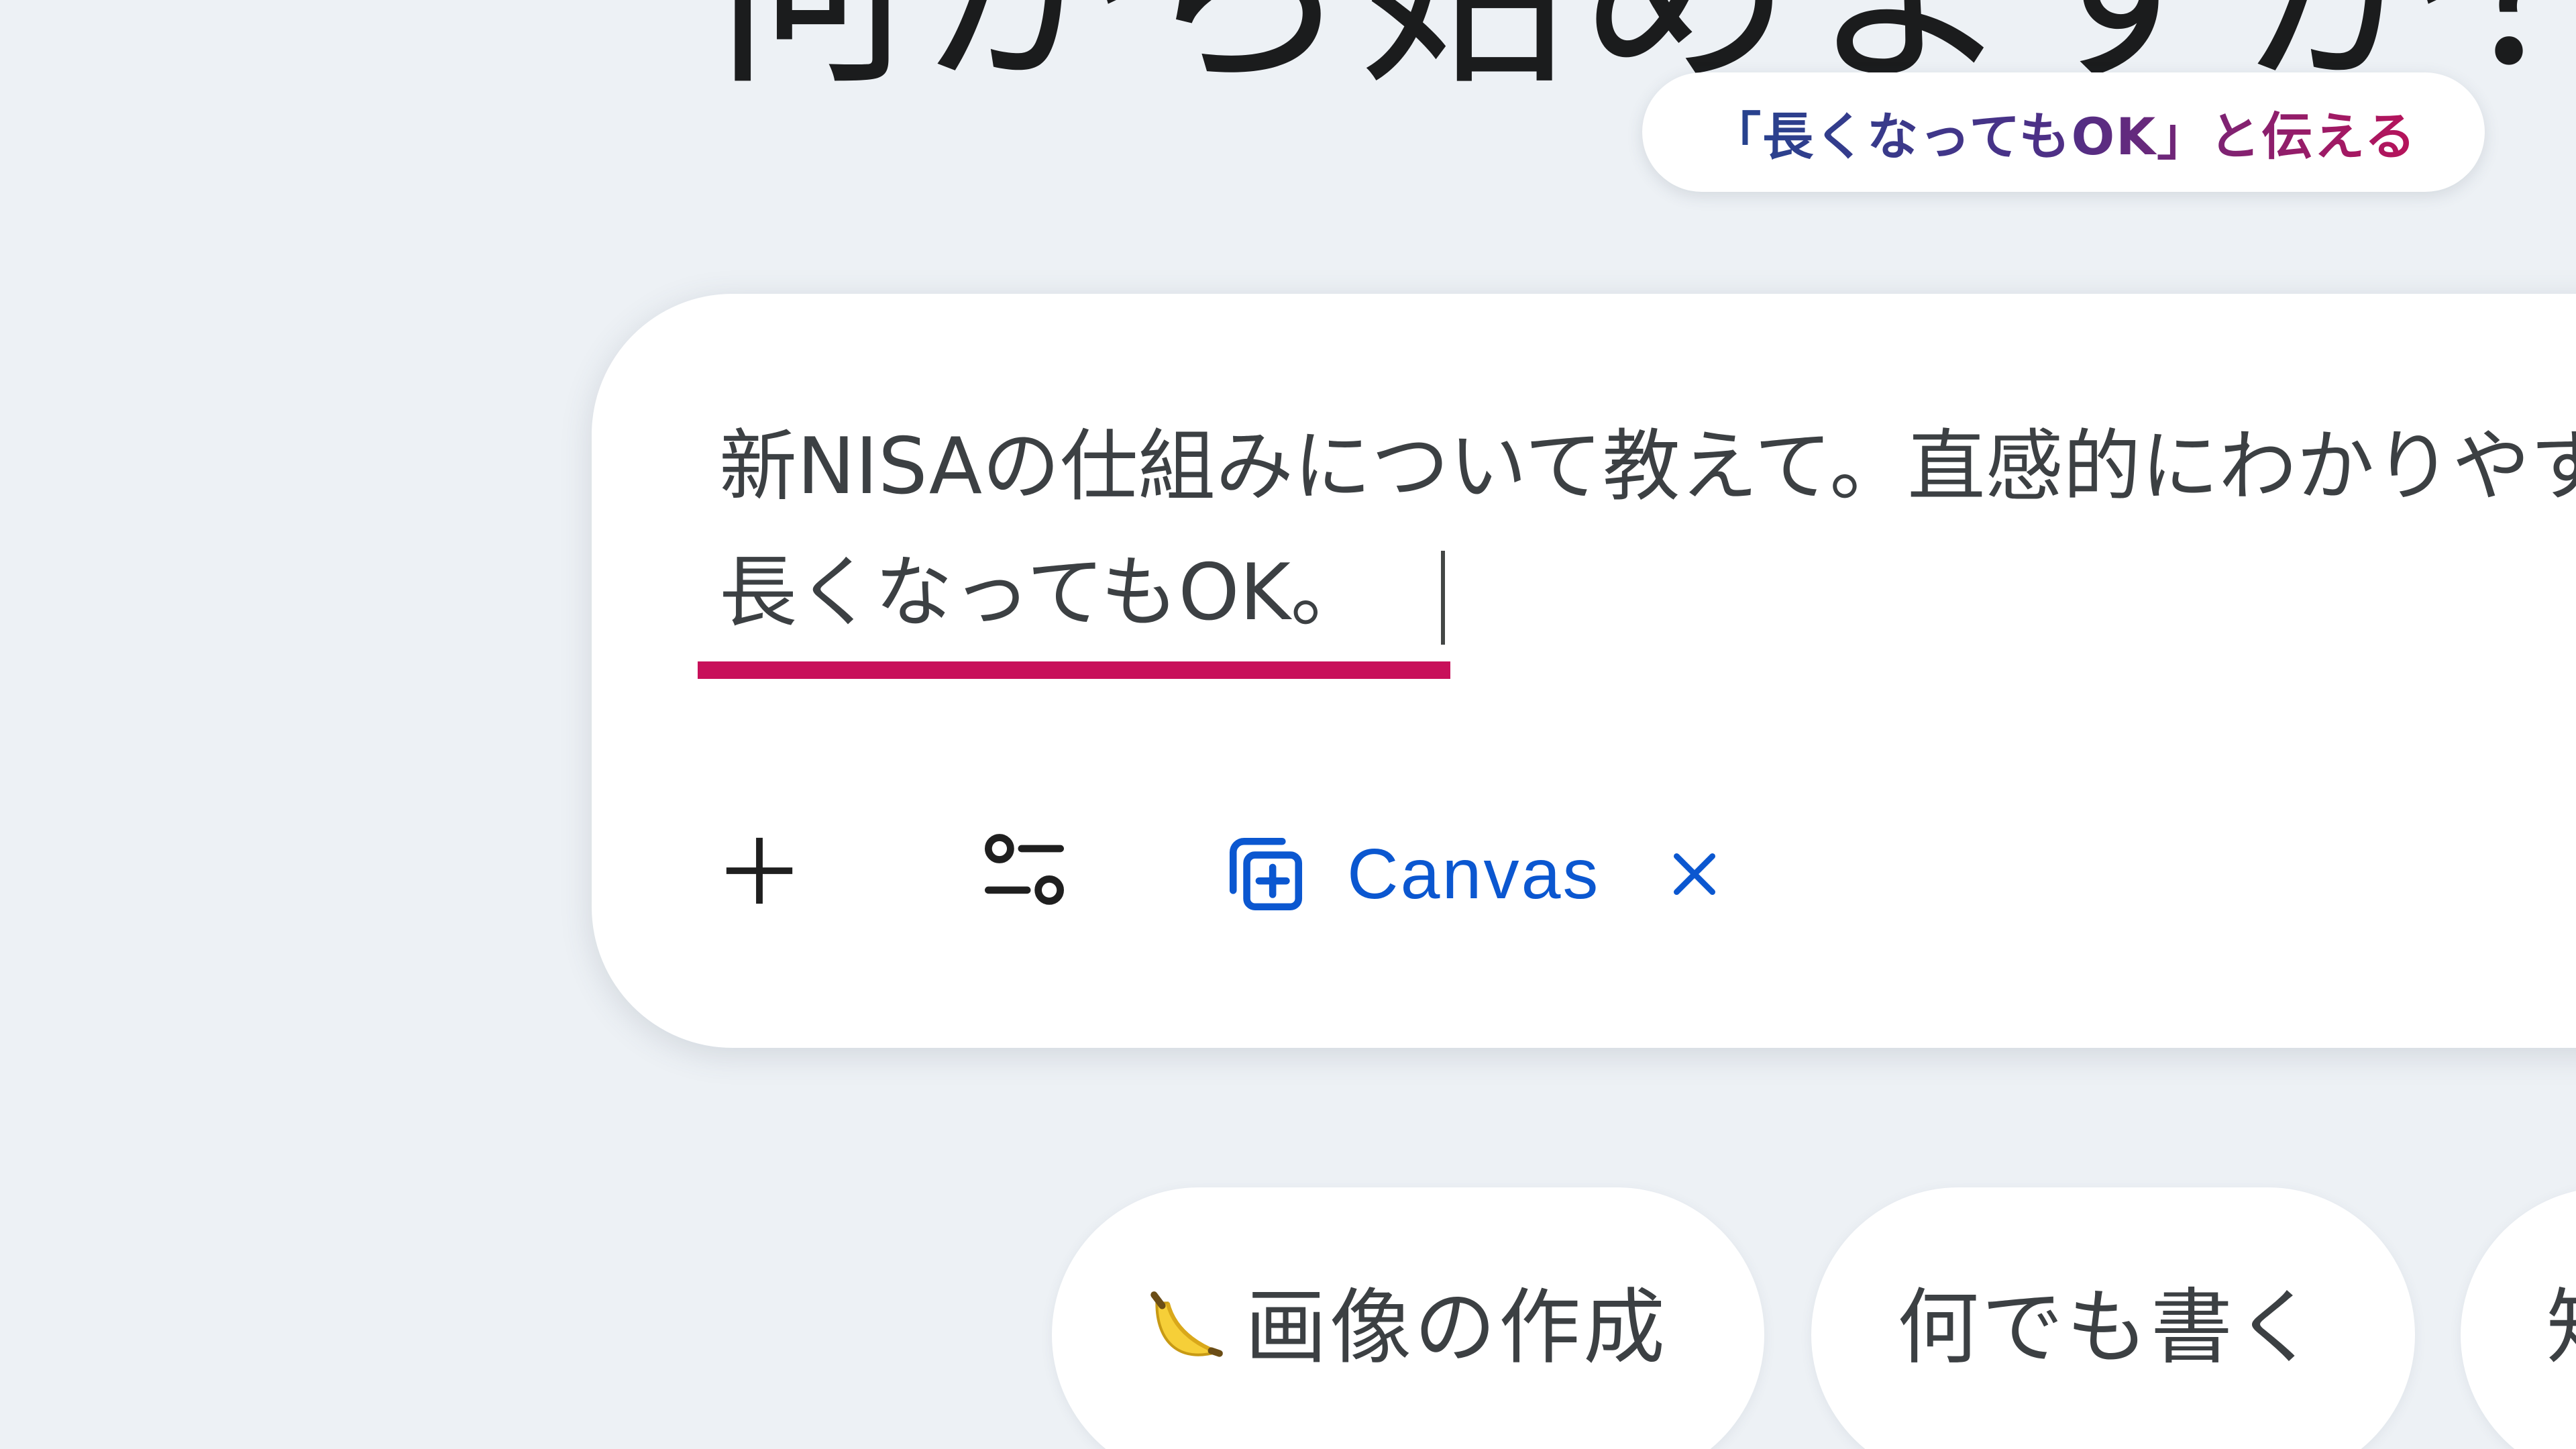 The width and height of the screenshot is (2576, 1449). What do you see at coordinates (1043, 593) in the screenshot?
I see `prompt-text-line-2: 長くなってもOK。` at bounding box center [1043, 593].